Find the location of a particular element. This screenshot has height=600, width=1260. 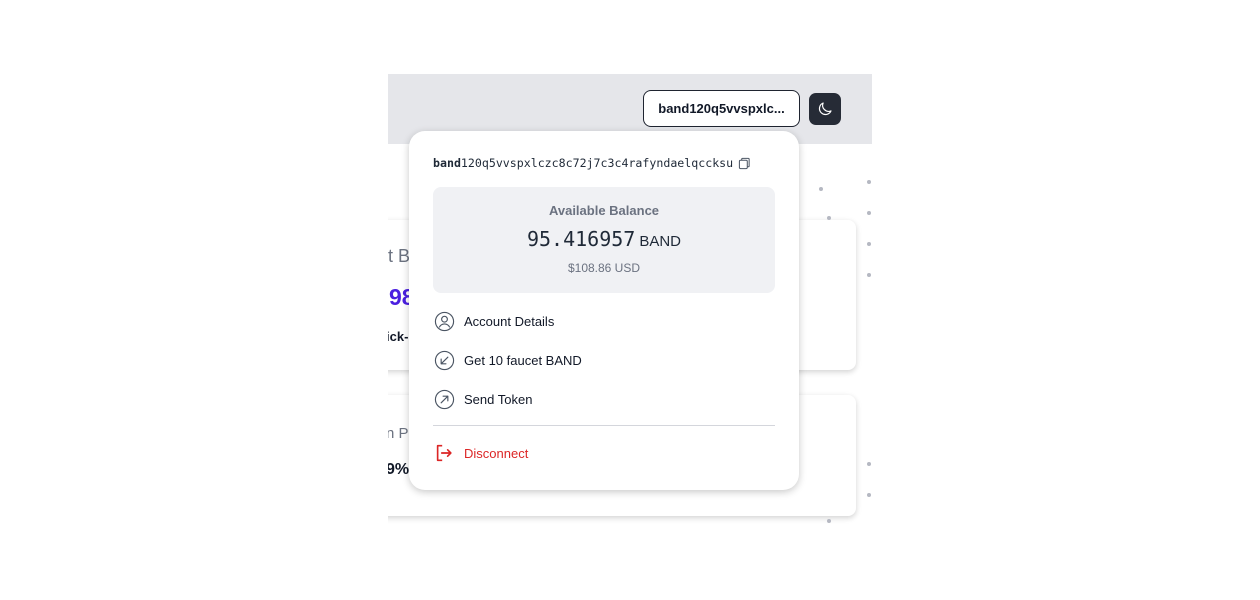

moon-icon is located at coordinates (825, 109).